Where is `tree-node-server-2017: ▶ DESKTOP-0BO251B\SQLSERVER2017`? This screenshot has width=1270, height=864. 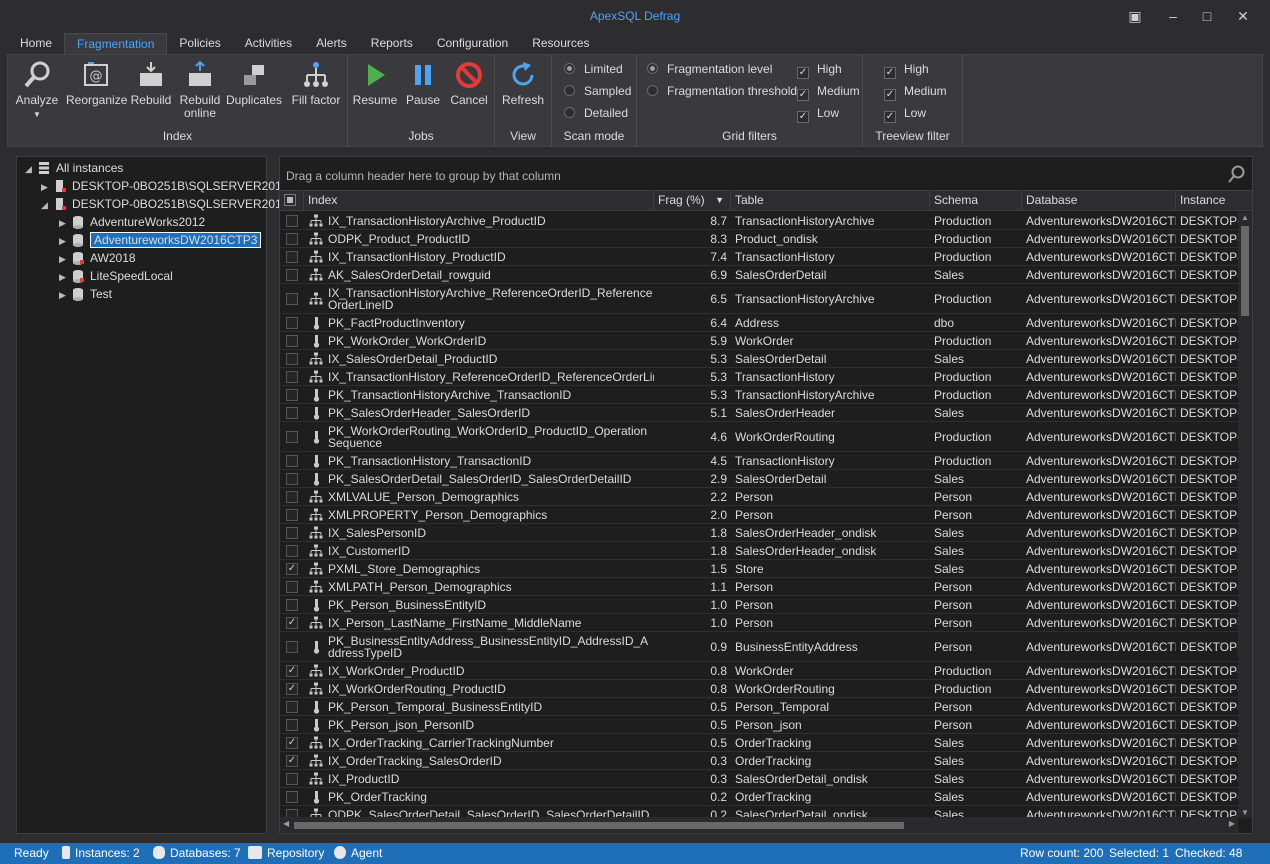 tree-node-server-2017: ▶ DESKTOP-0BO251B\SQLSERVER2017 is located at coordinates (164, 186).